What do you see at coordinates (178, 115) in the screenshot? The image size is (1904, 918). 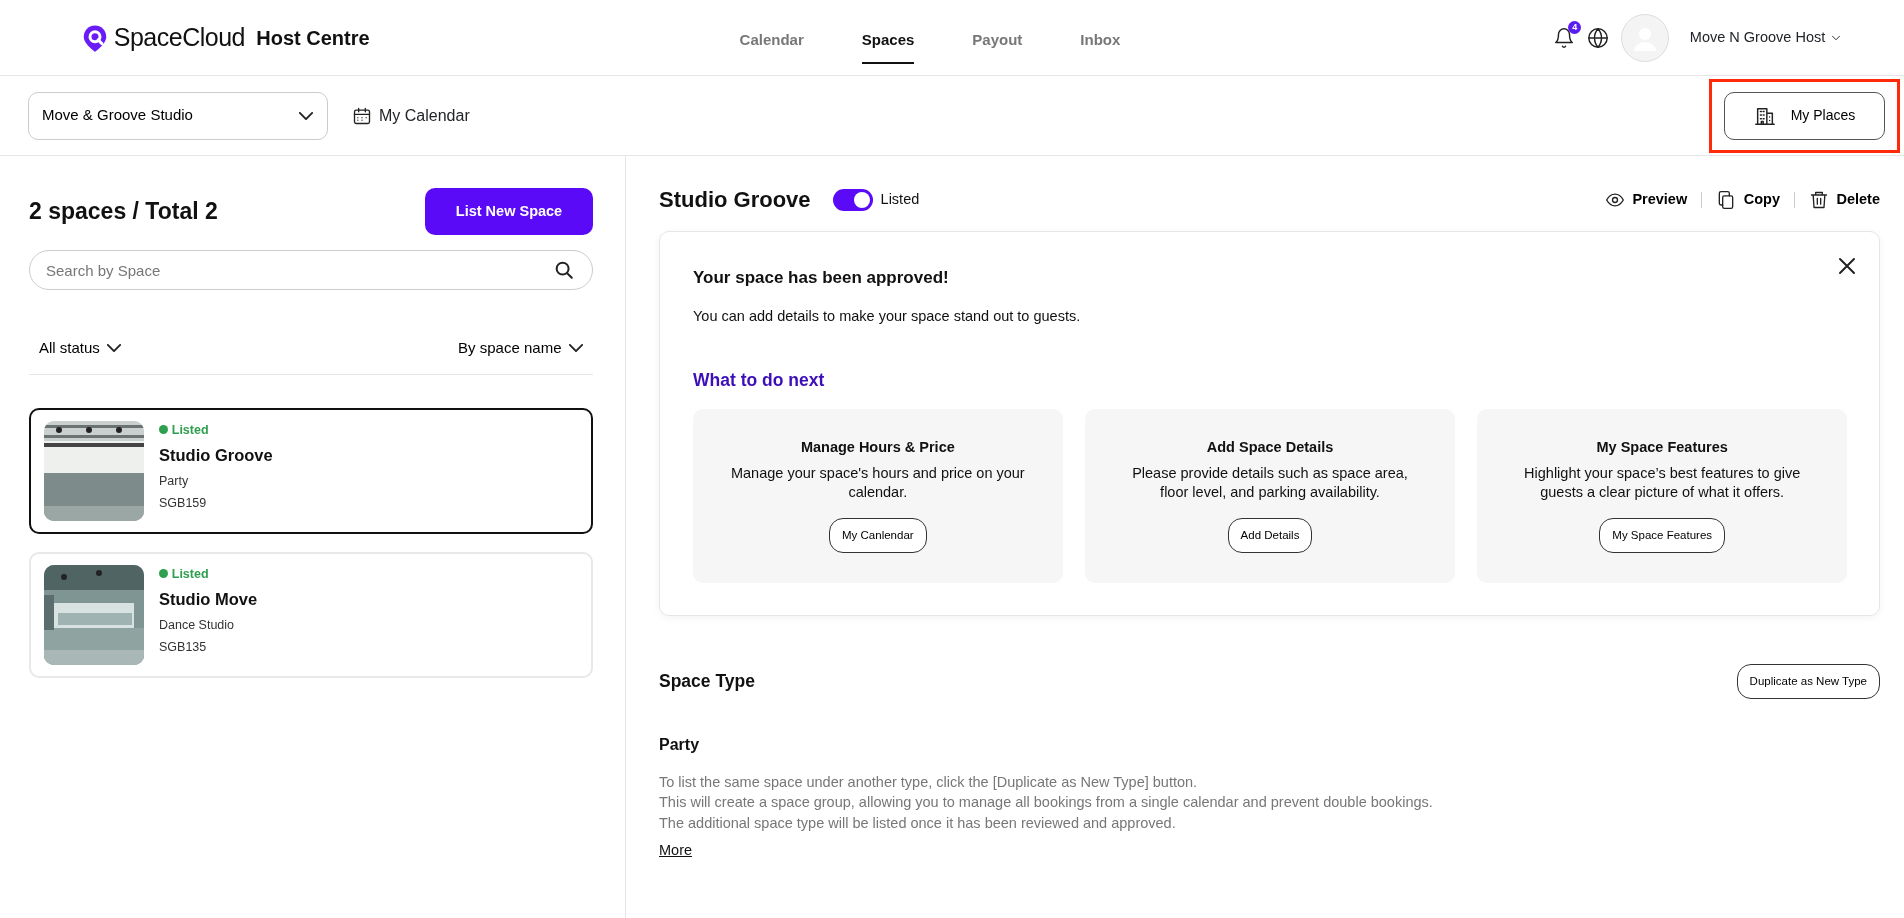 I see `place-select: Move & Groove Studio` at bounding box center [178, 115].